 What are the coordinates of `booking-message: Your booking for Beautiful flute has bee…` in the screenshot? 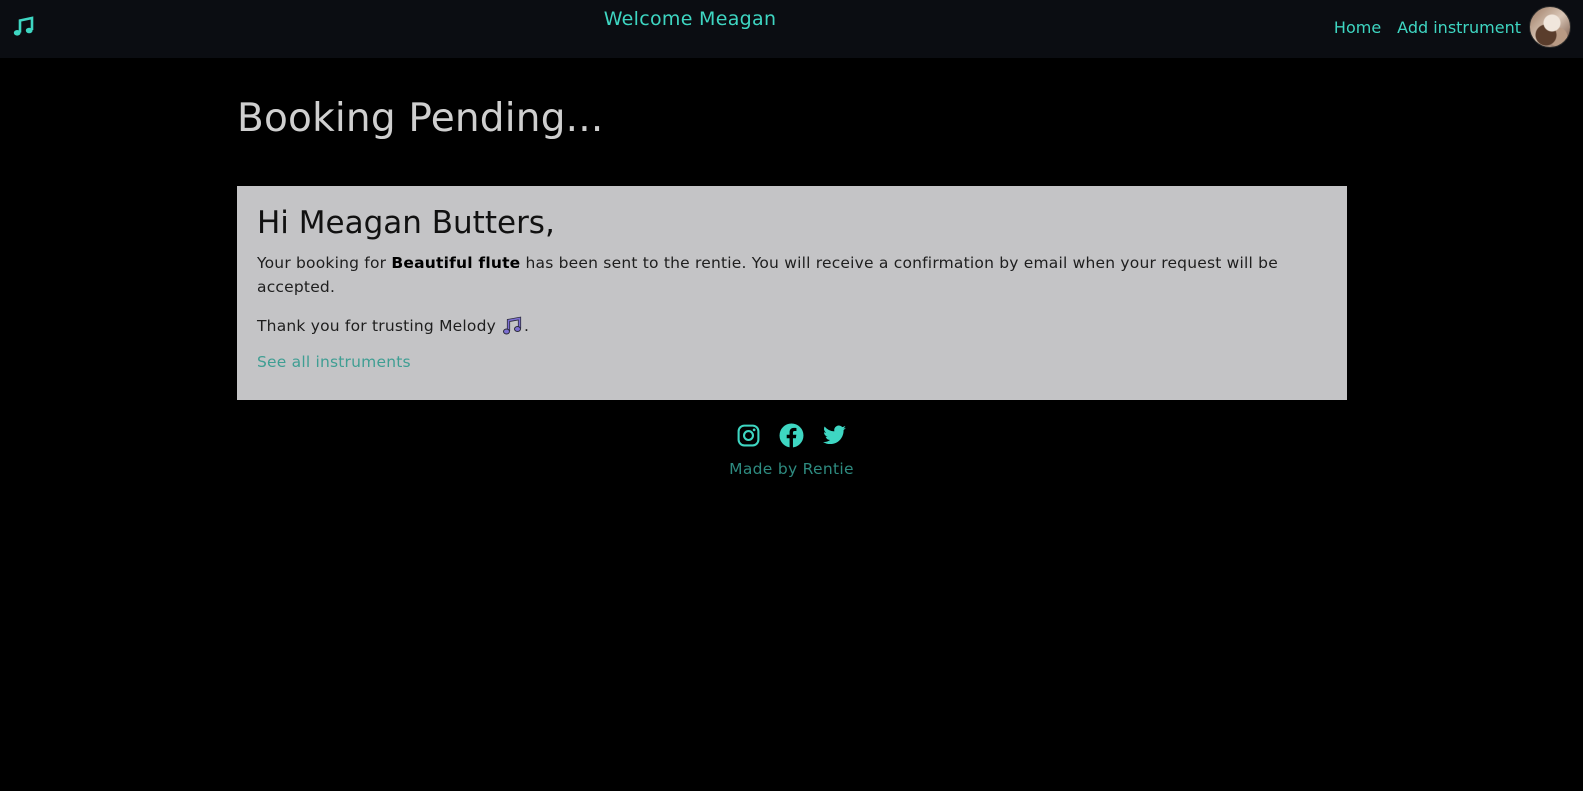 It's located at (792, 275).